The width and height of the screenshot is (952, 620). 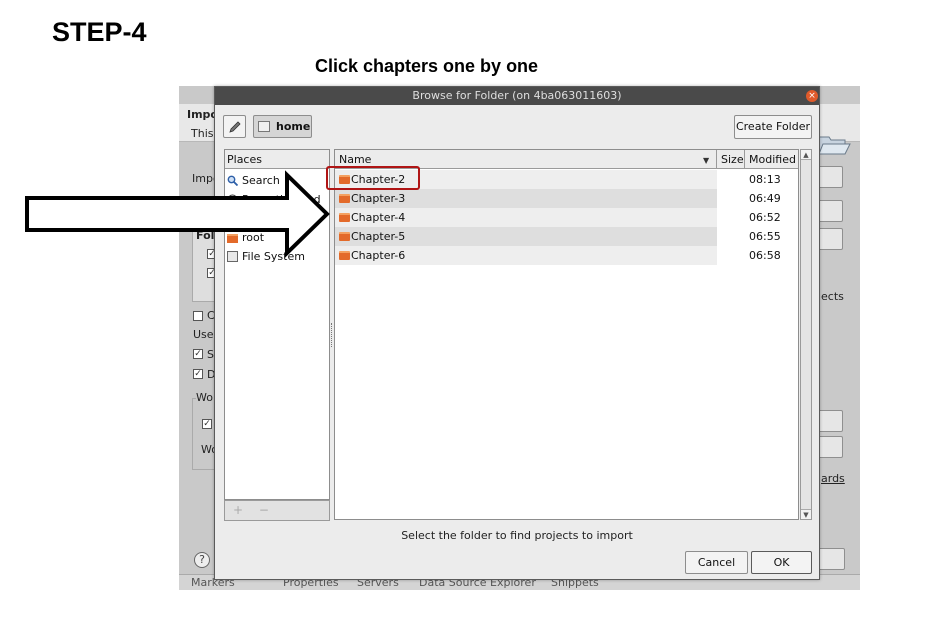 What do you see at coordinates (765, 198) in the screenshot?
I see `folder-modified: 06:49` at bounding box center [765, 198].